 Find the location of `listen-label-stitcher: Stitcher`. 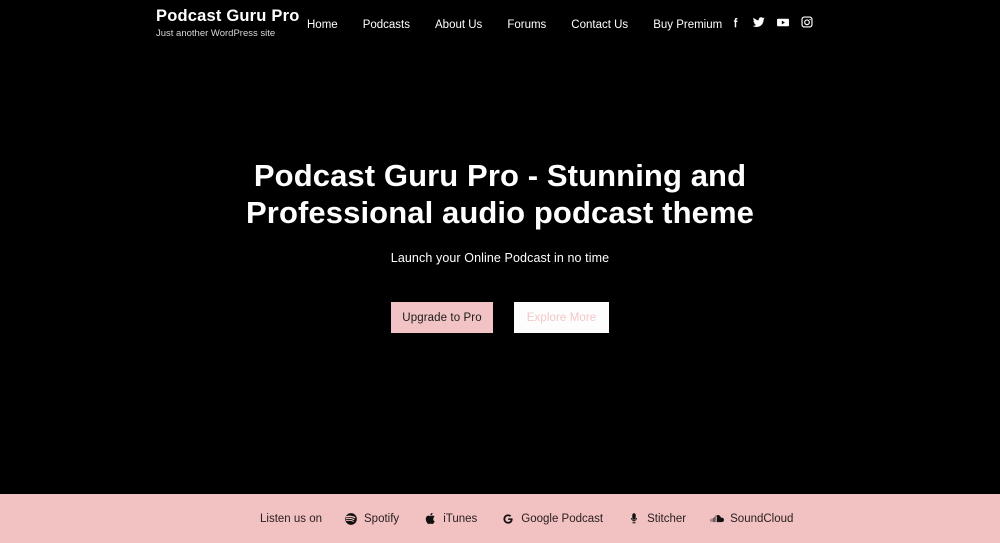

listen-label-stitcher: Stitcher is located at coordinates (667, 518).